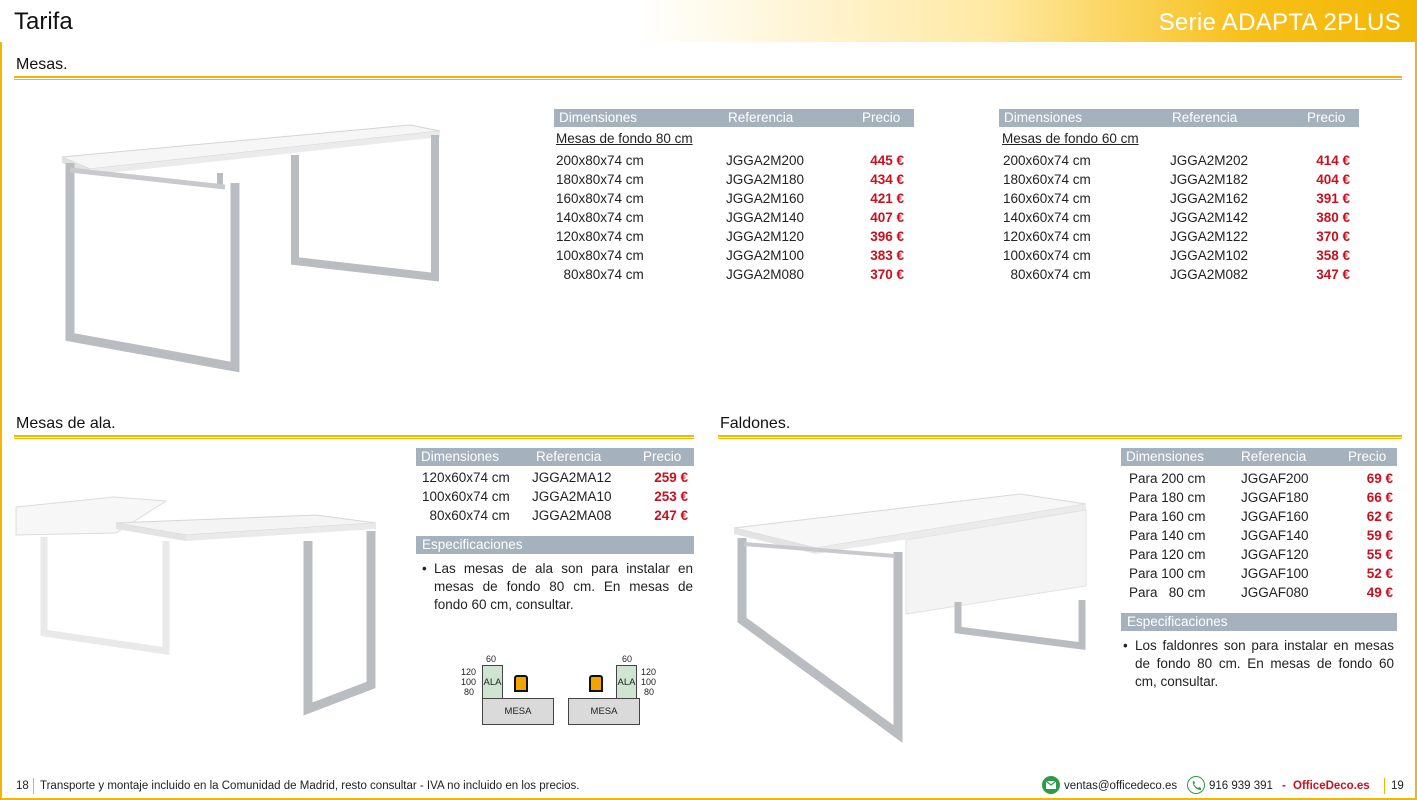 The height and width of the screenshot is (800, 1417). I want to click on cell-precio: 396 €, so click(887, 236).